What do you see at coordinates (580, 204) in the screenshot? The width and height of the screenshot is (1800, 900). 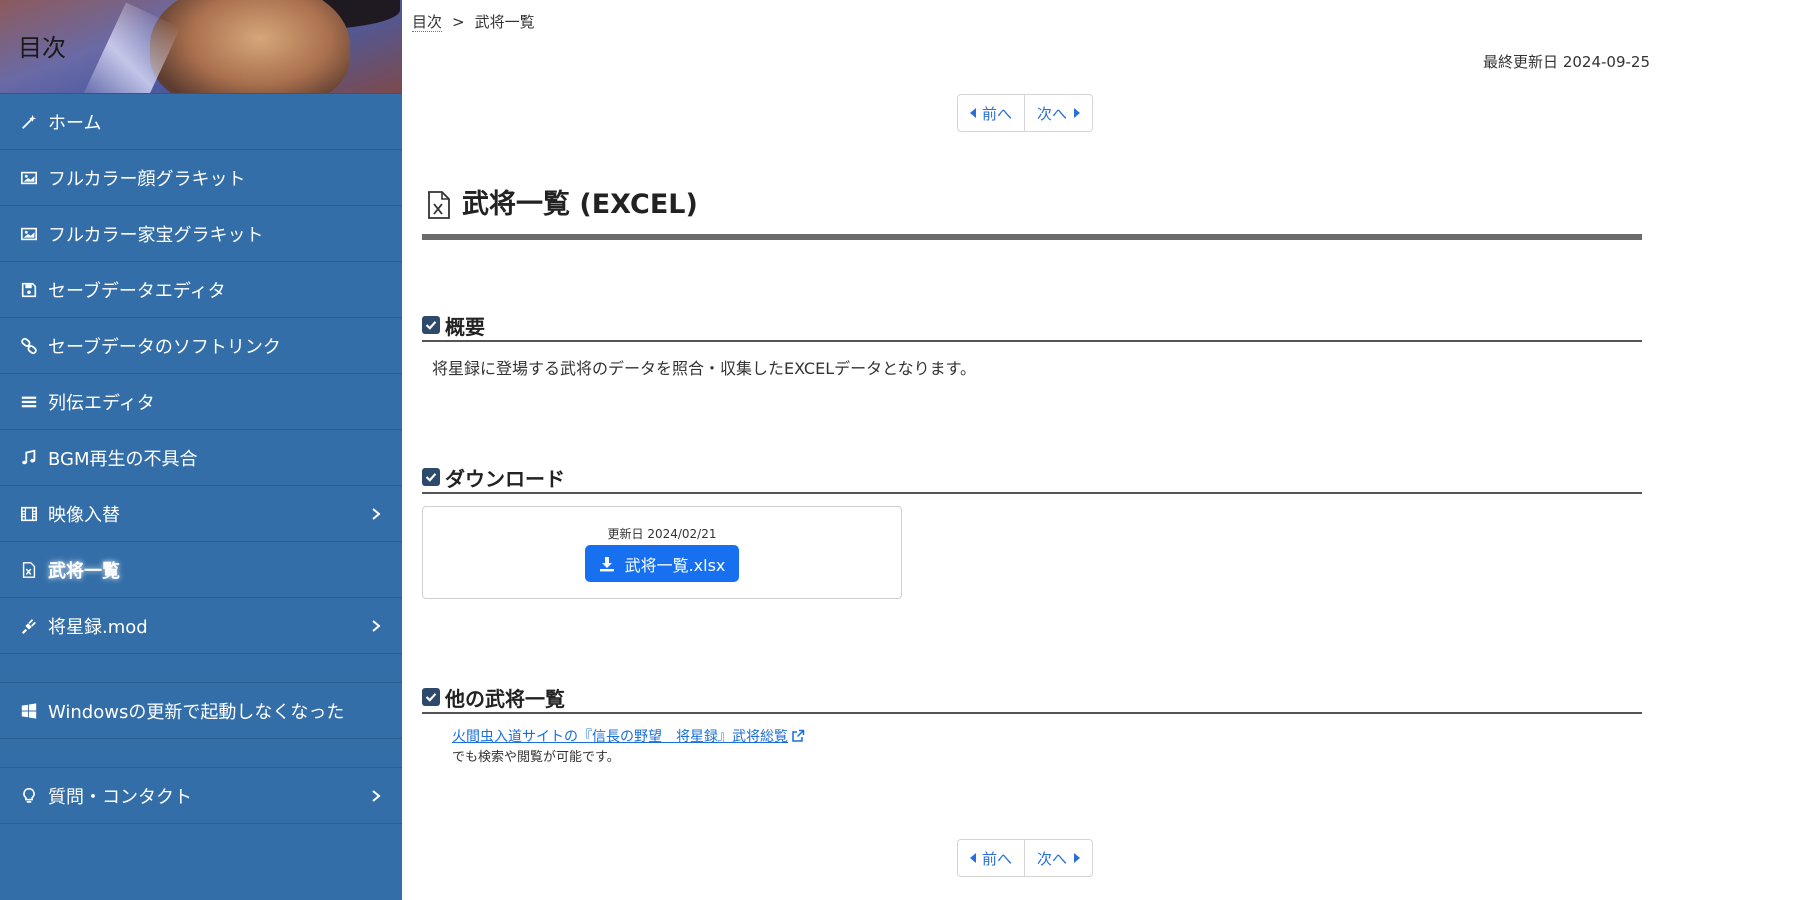 I see `page-title: 武将一覧 (EXCEL)` at bounding box center [580, 204].